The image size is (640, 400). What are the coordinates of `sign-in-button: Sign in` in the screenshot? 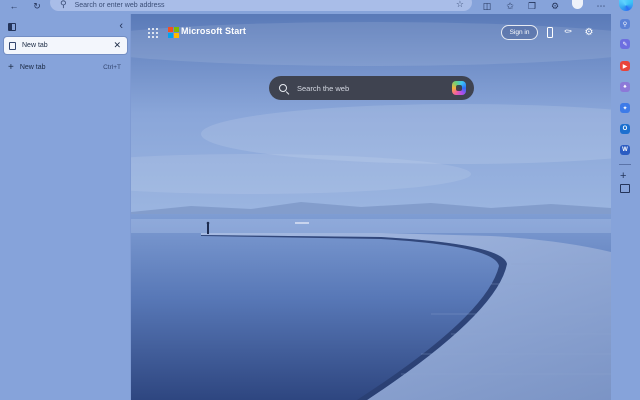 It's located at (519, 32).